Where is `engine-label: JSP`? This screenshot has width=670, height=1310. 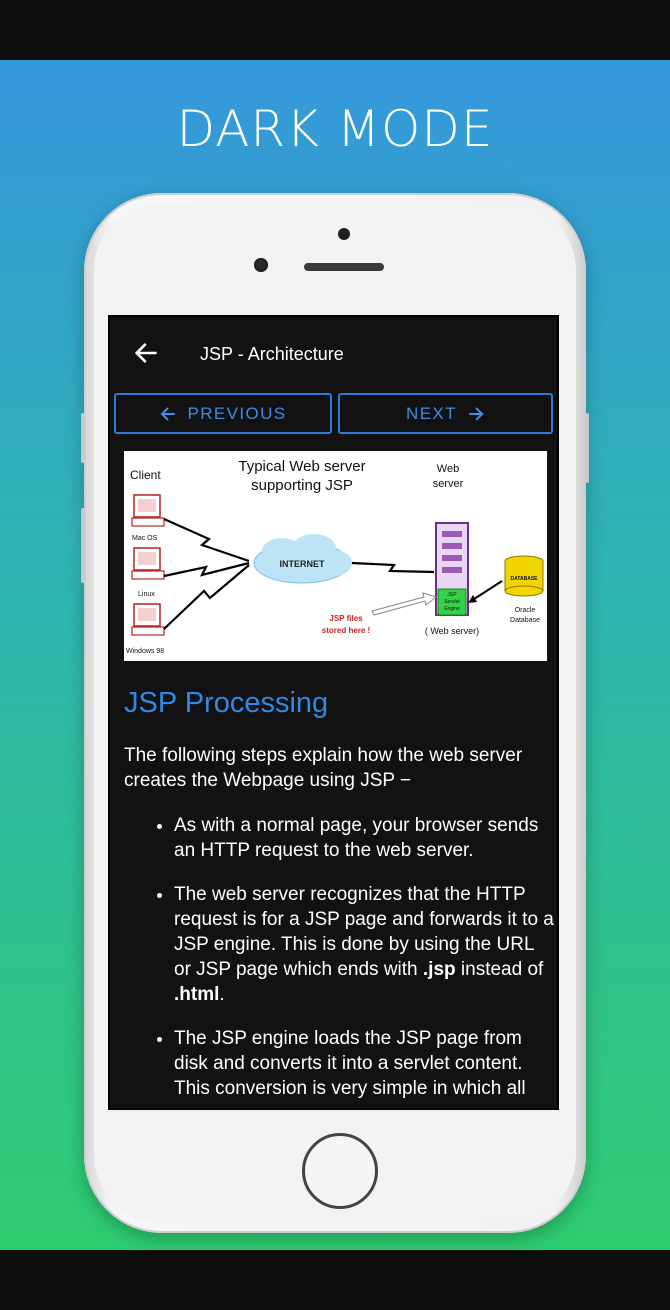 engine-label: JSP is located at coordinates (452, 595).